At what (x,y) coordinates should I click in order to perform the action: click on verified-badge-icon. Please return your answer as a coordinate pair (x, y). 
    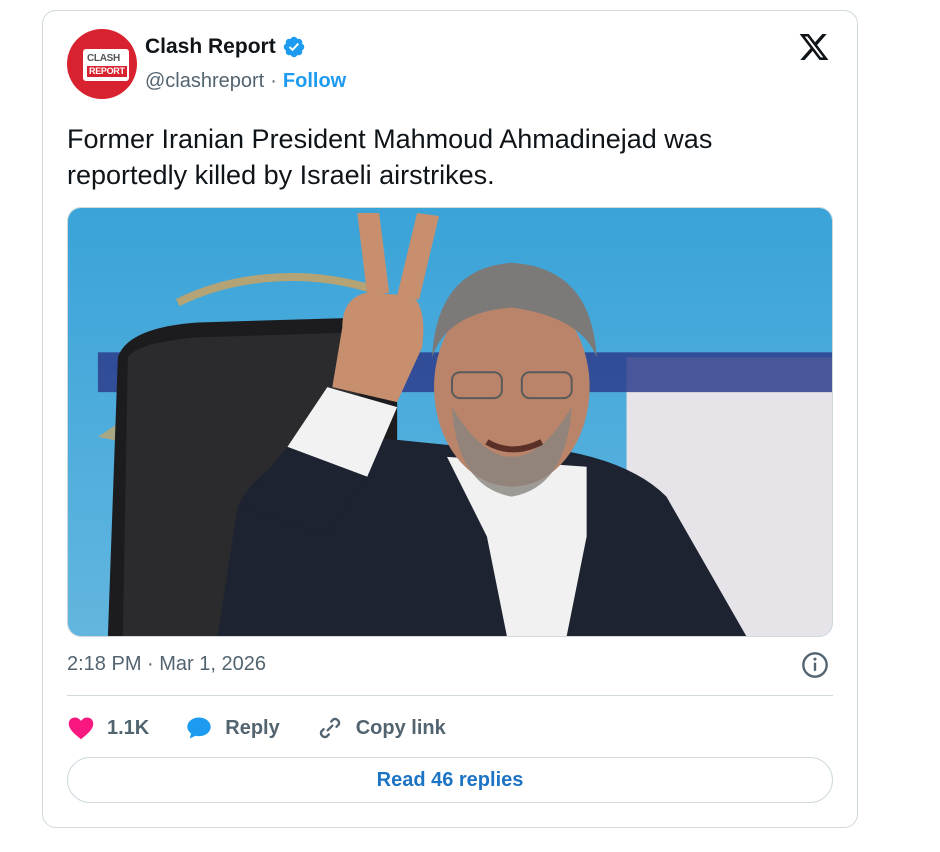
    Looking at the image, I should click on (293, 47).